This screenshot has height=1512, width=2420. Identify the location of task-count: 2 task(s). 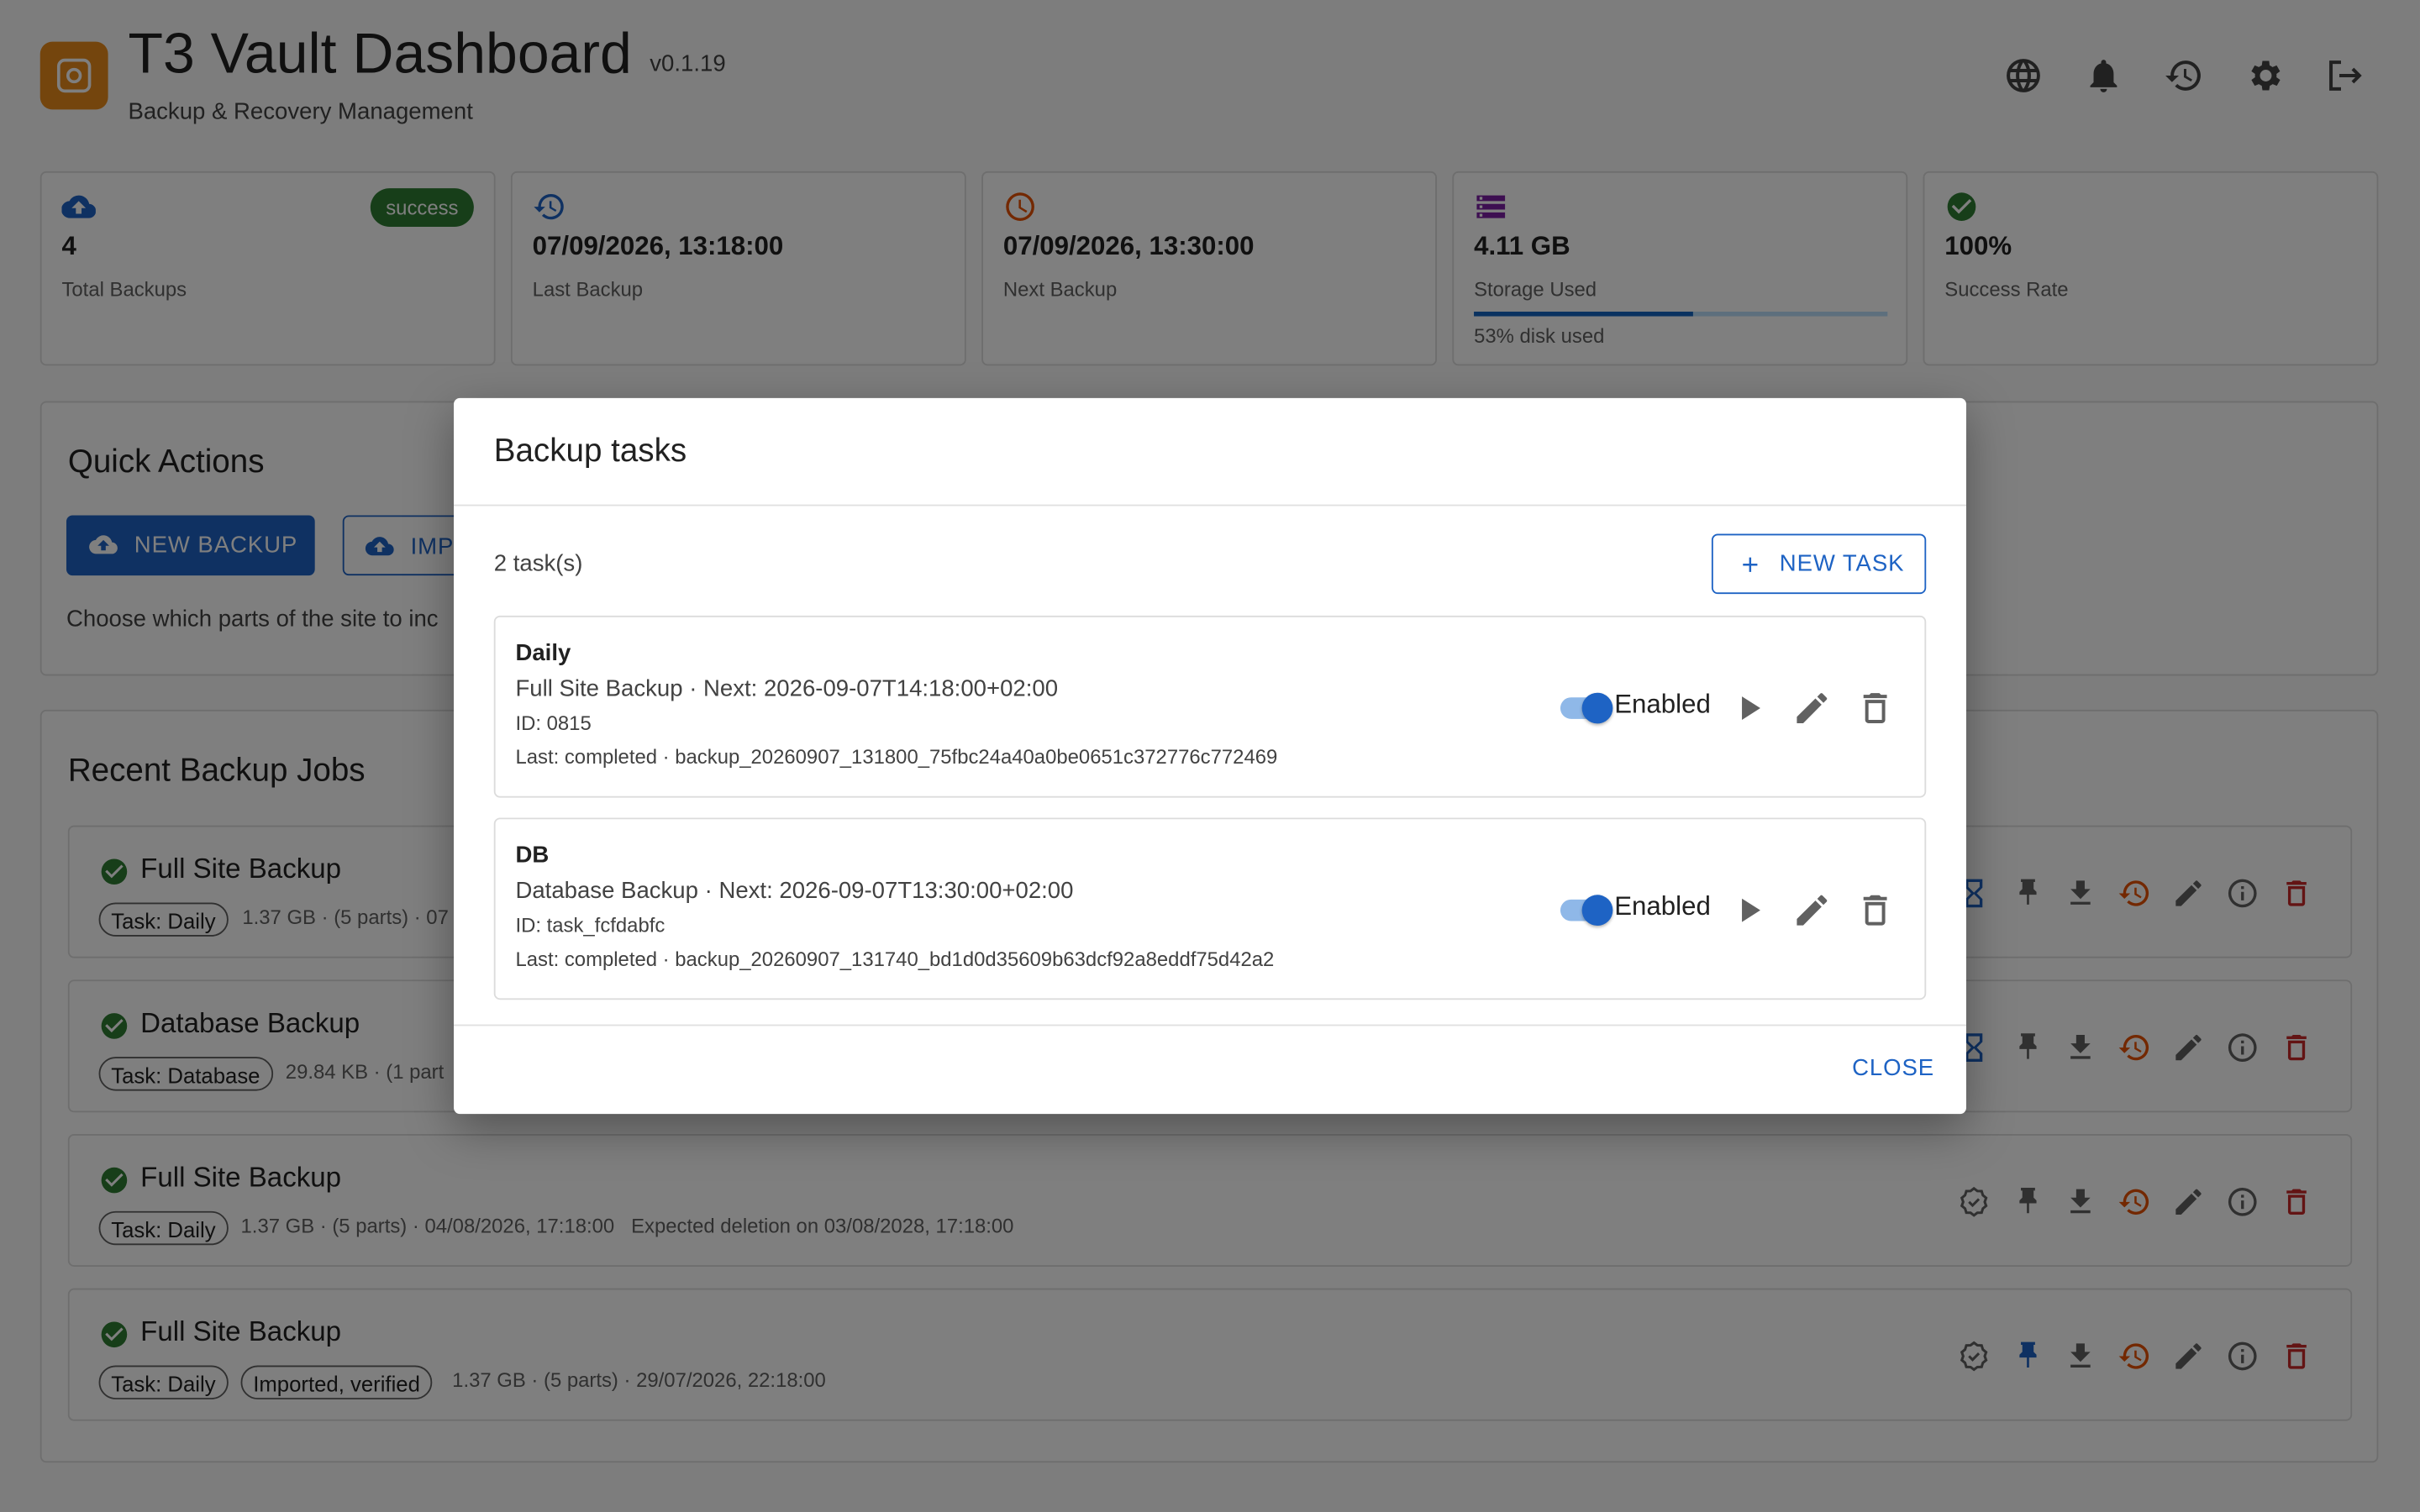
(538, 563).